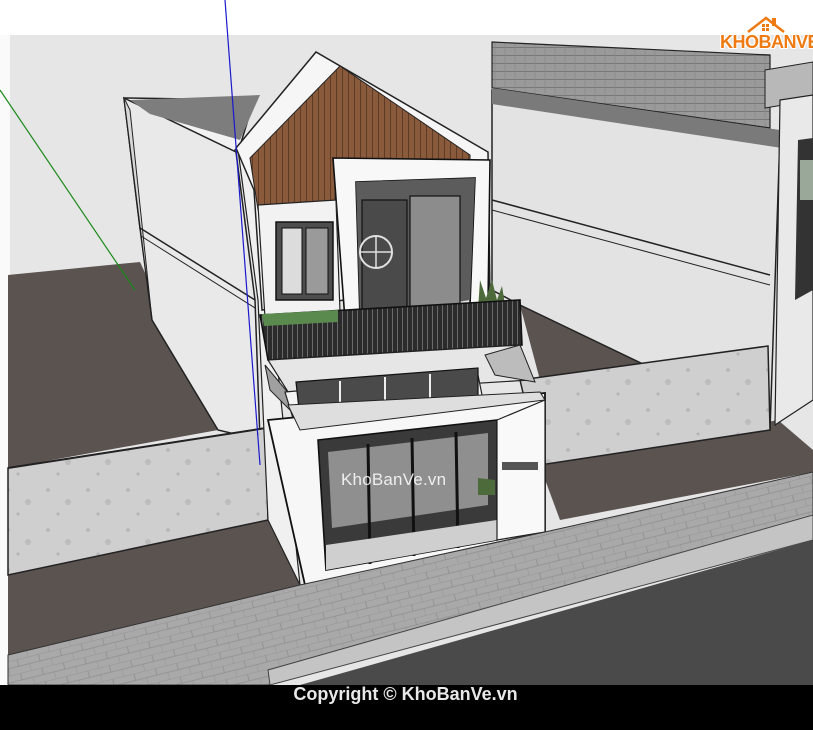  I want to click on logo-text: KHOBANVE, so click(766, 42).